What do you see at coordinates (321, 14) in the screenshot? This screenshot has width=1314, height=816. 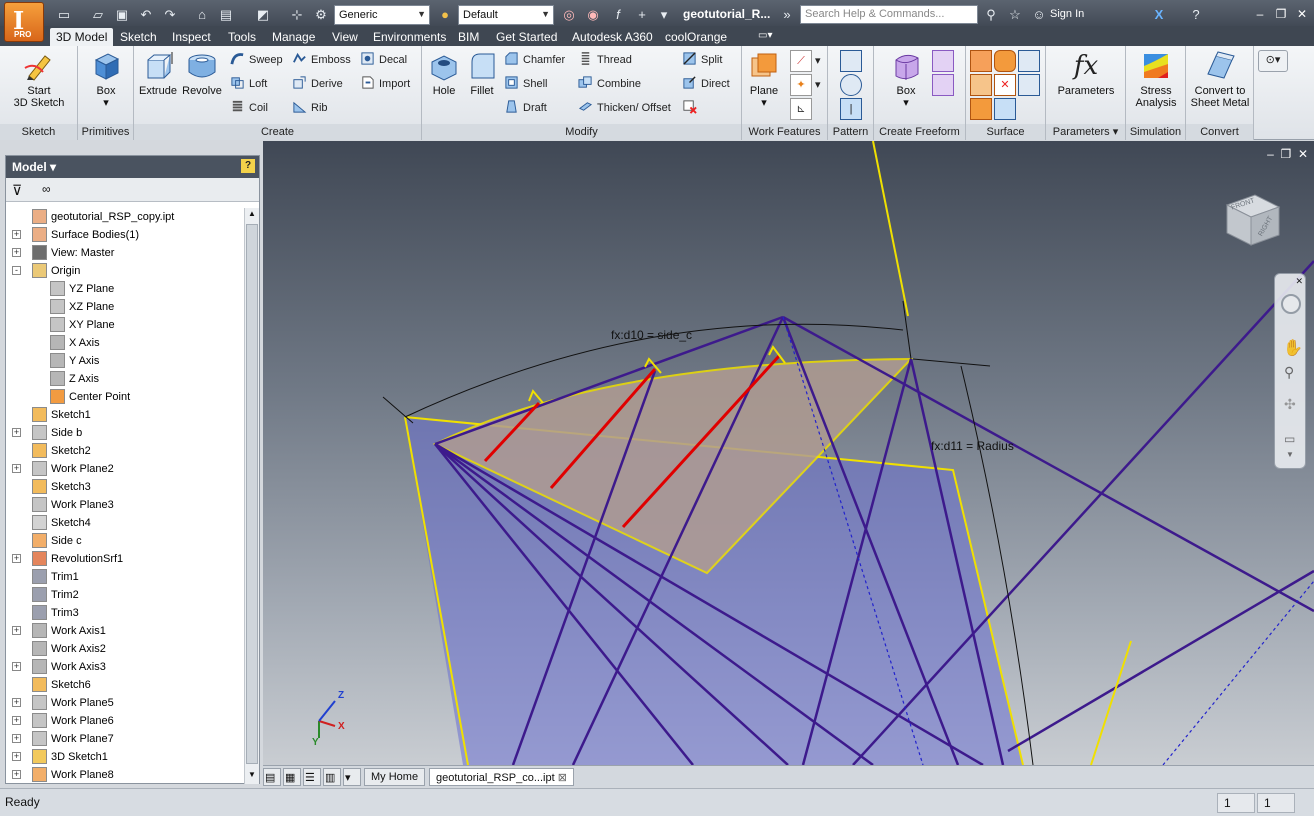 I see `update-icon: ⚙` at bounding box center [321, 14].